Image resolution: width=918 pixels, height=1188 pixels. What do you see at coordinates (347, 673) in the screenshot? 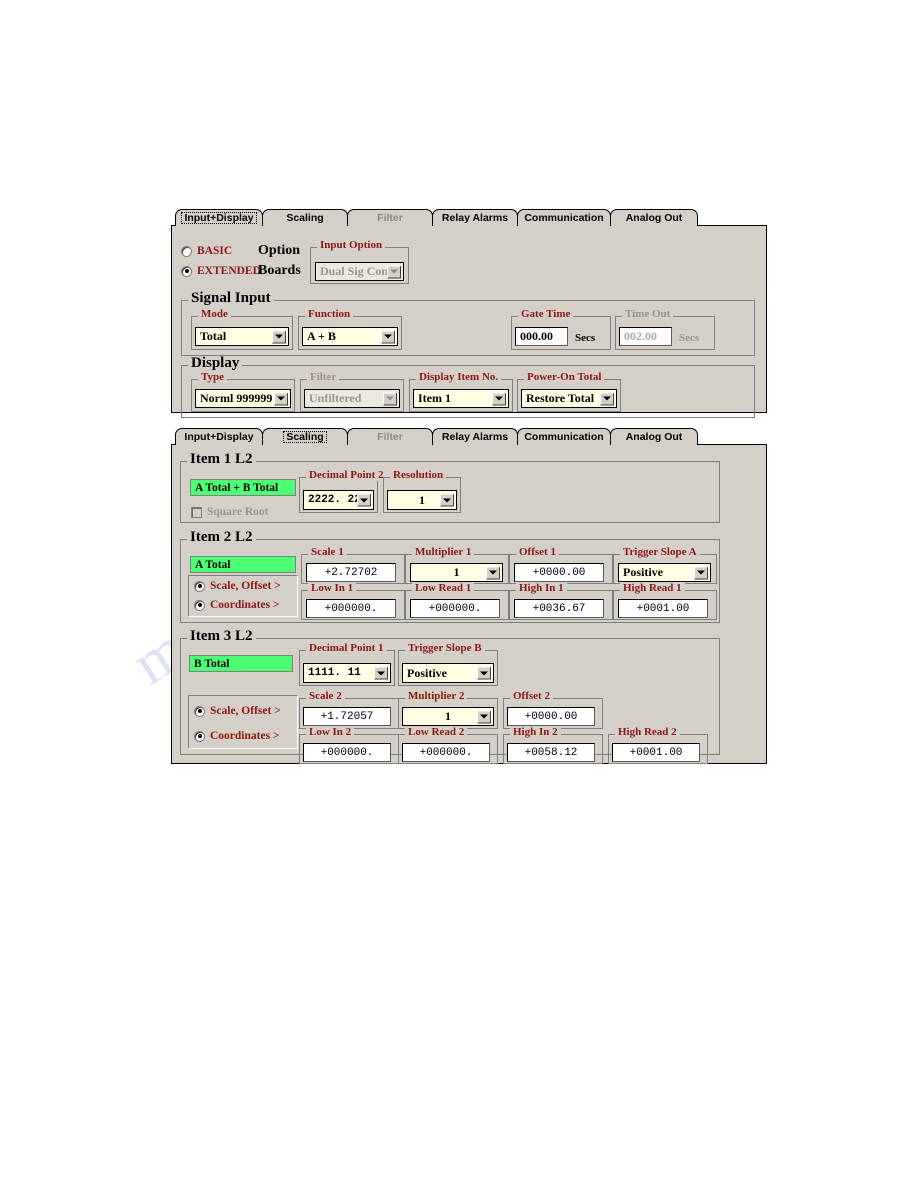
I see `decimal-point-1-combo: 1111. 11` at bounding box center [347, 673].